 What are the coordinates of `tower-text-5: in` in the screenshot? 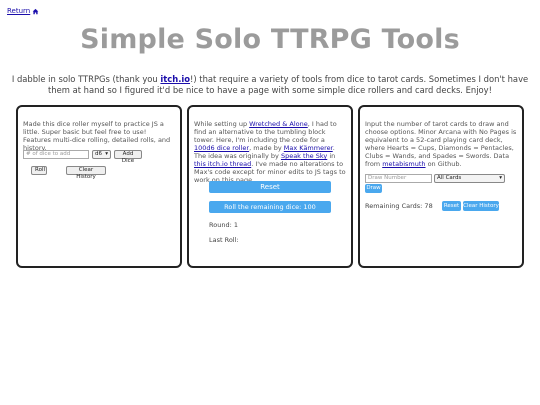 It's located at (331, 156).